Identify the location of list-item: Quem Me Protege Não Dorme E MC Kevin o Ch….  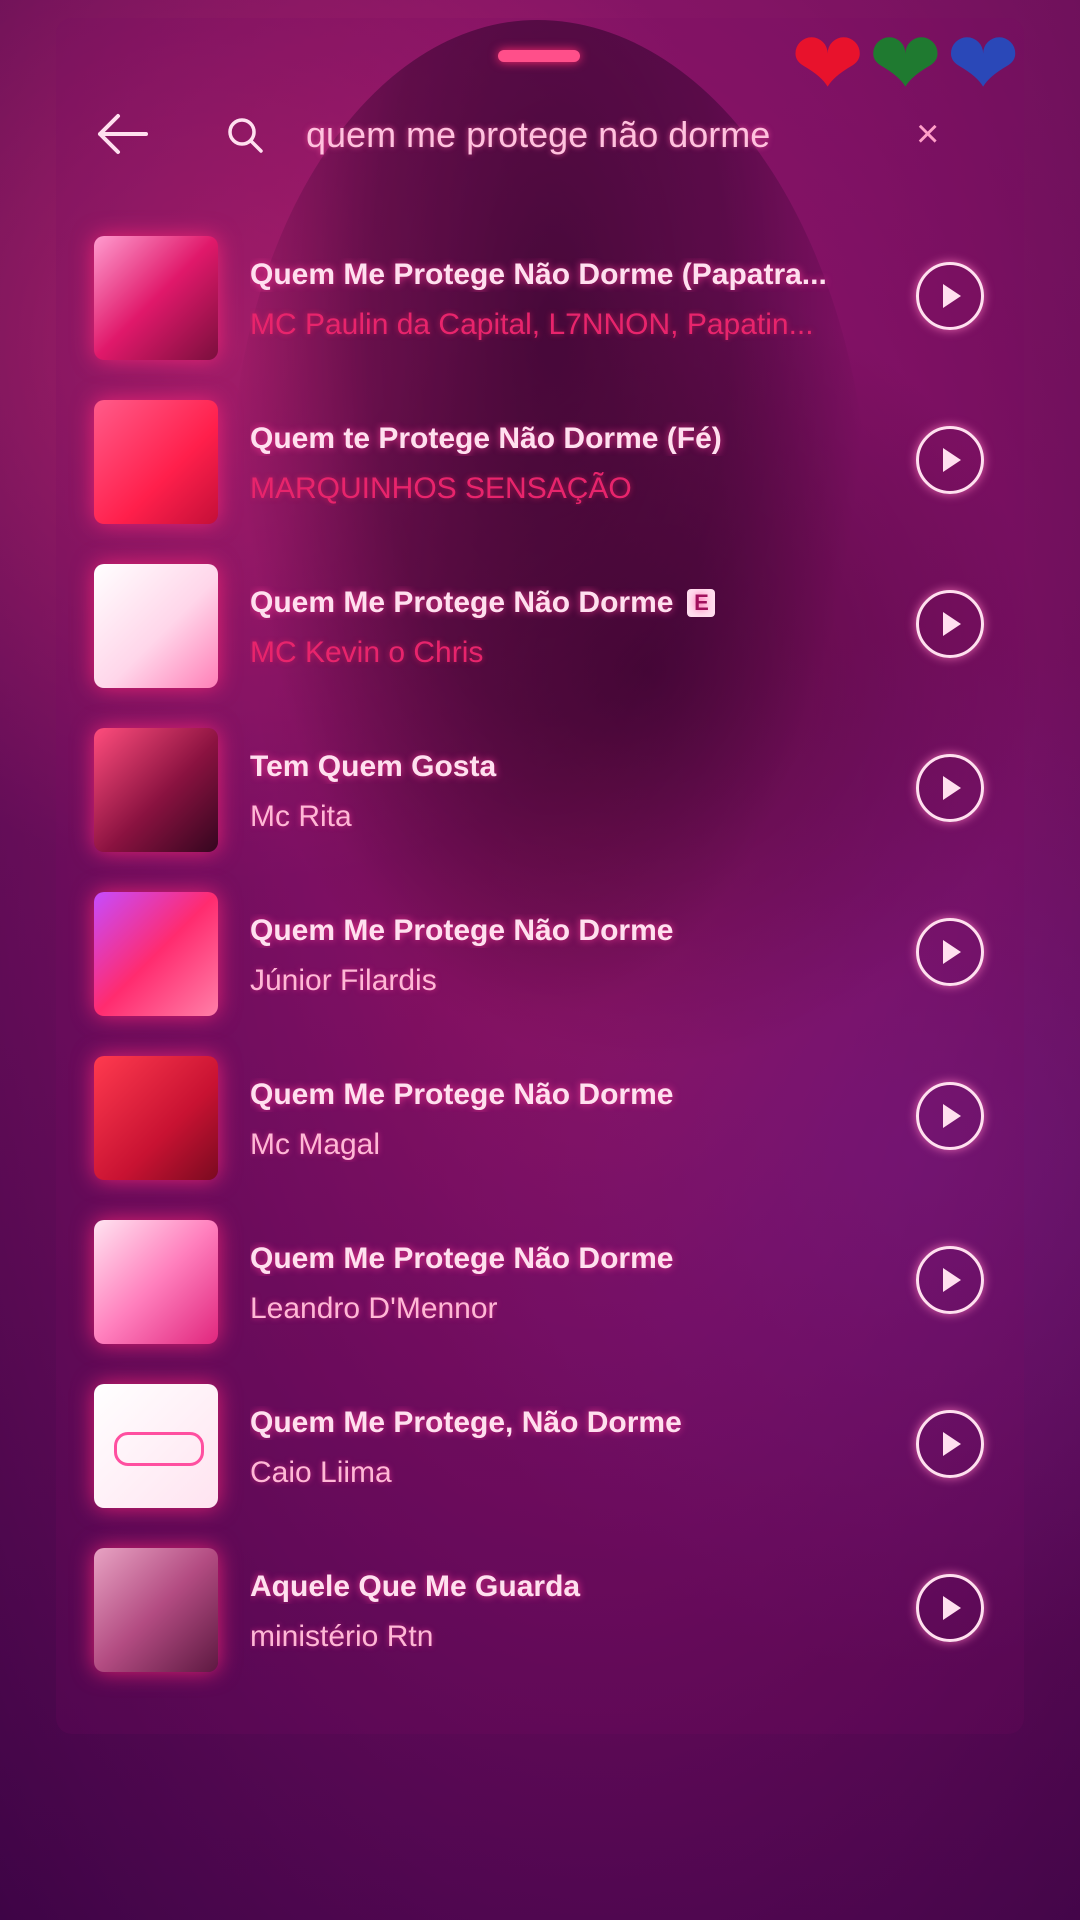
(540, 629).